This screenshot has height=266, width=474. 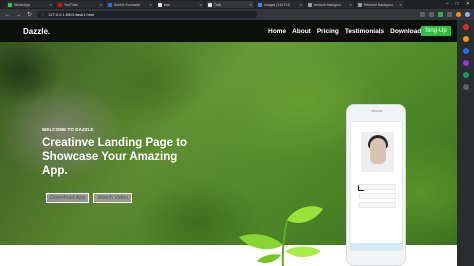 What do you see at coordinates (230, 4) in the screenshot?
I see `browser-tab-task-active: Task ✕` at bounding box center [230, 4].